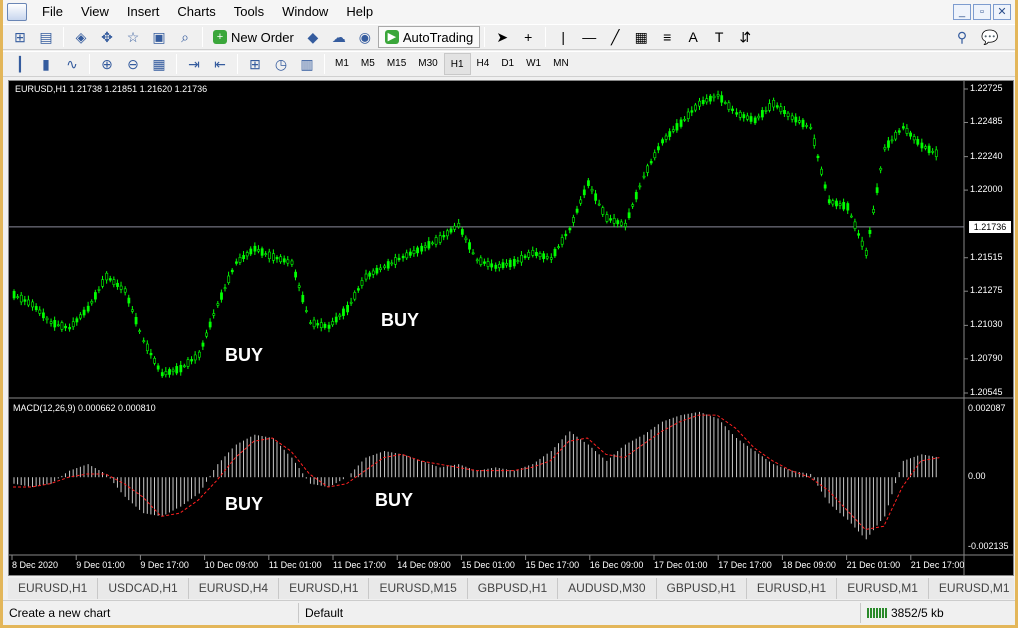 The image size is (1018, 628). What do you see at coordinates (483, 64) in the screenshot?
I see `tf-h4: H4` at bounding box center [483, 64].